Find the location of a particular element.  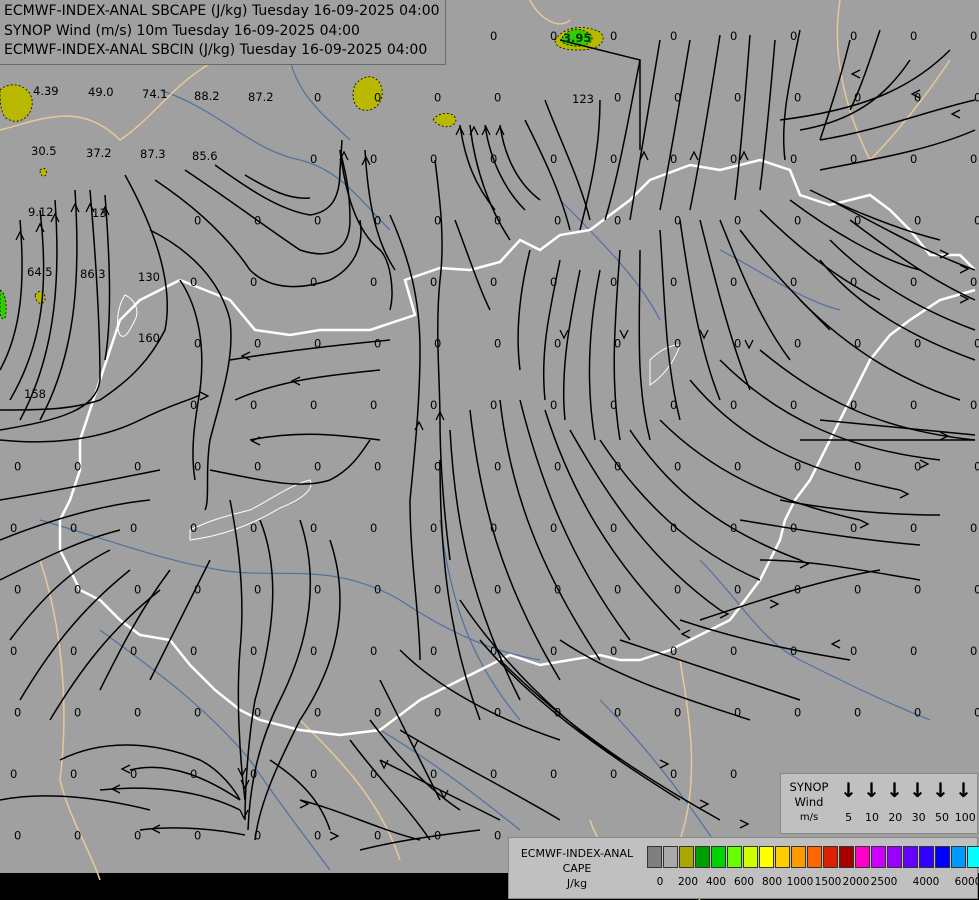

cape-value: 88.2 is located at coordinates (207, 96).